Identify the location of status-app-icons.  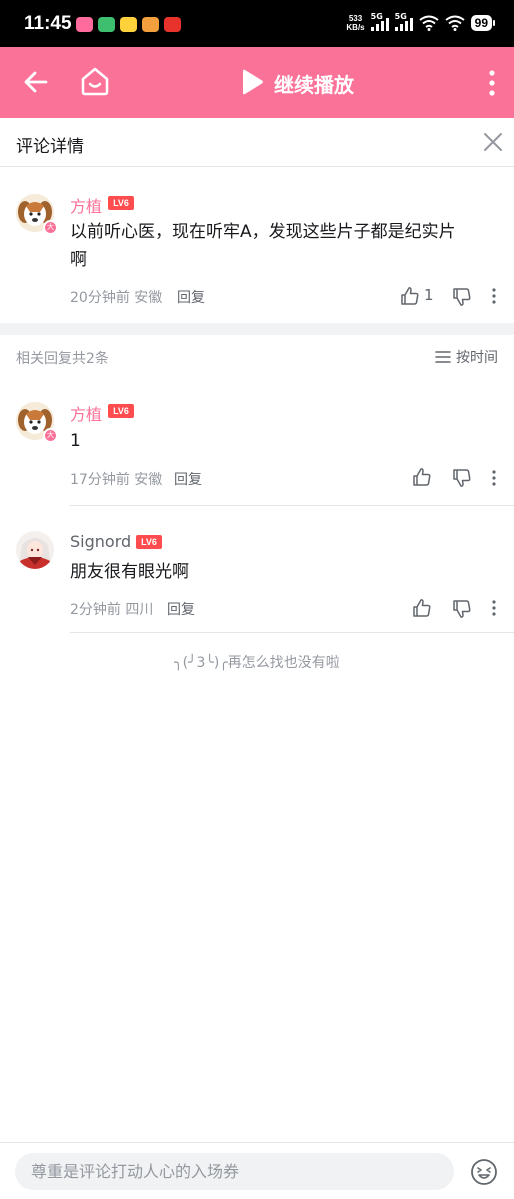
(128, 24).